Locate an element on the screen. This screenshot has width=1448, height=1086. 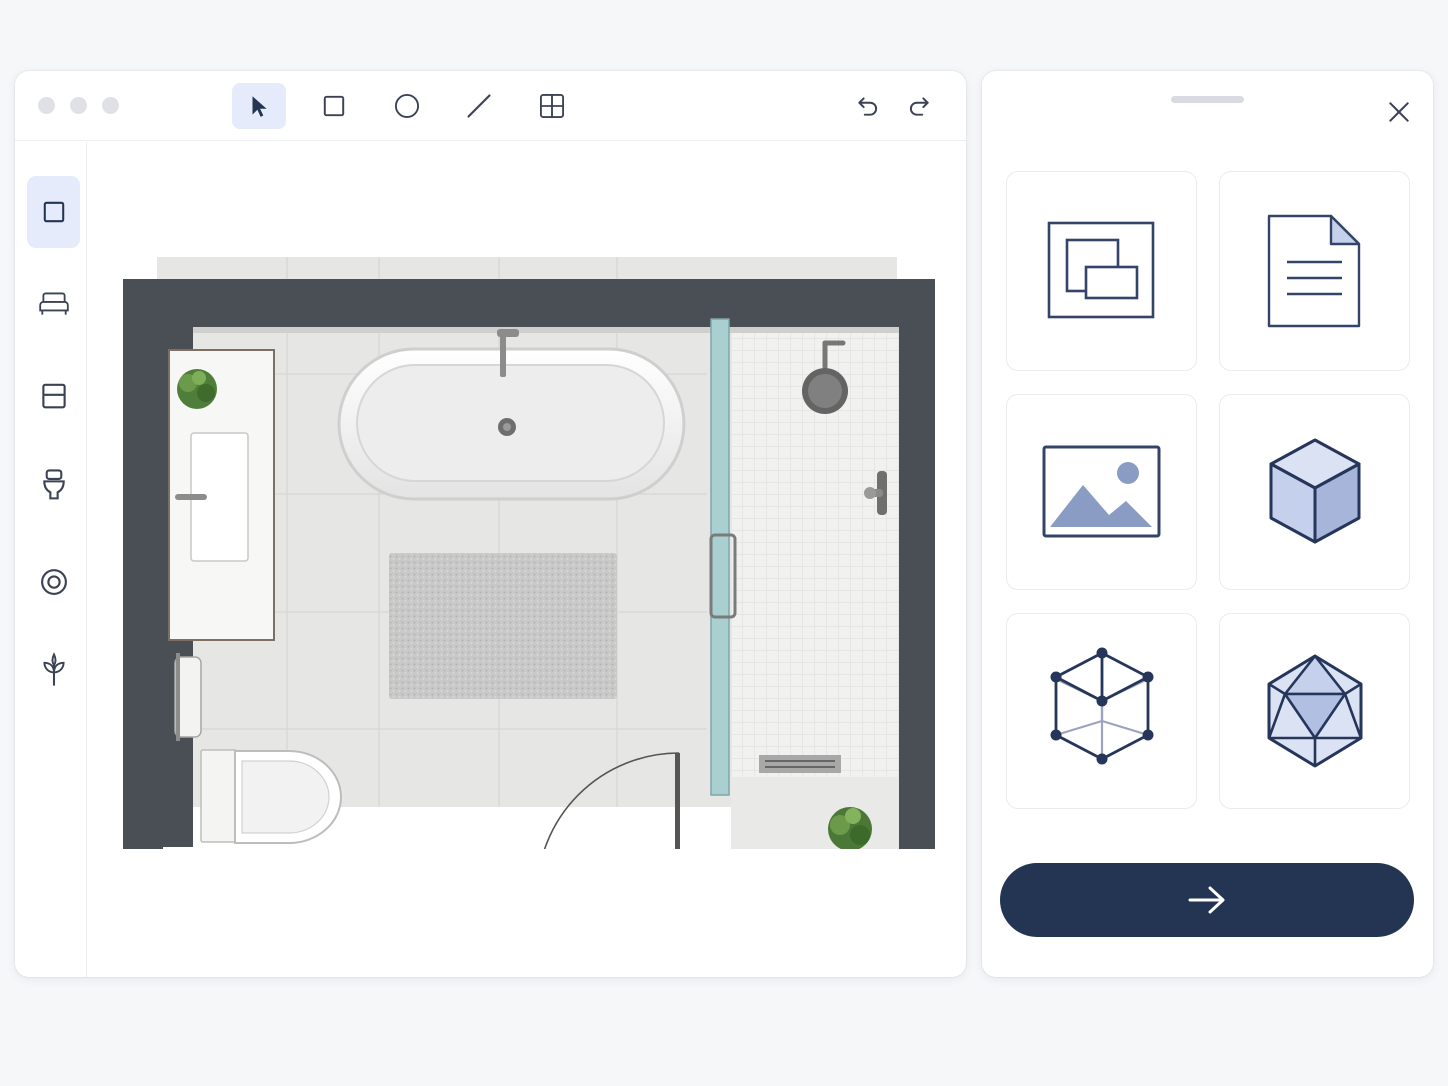
option-cube-card is located at coordinates (1314, 492).